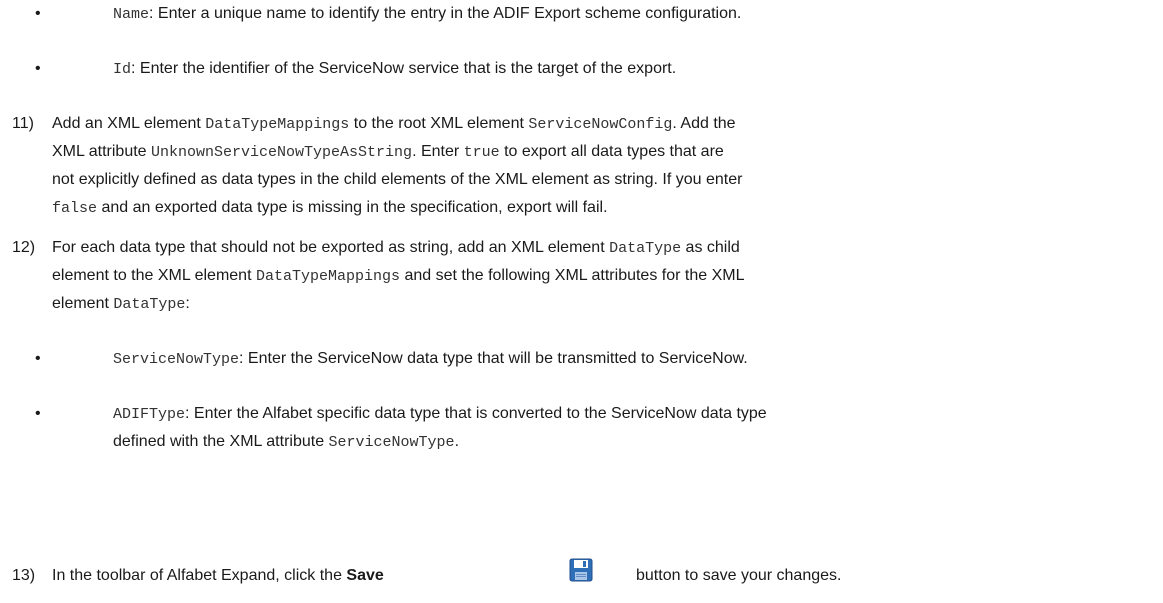 The height and width of the screenshot is (603, 1163). I want to click on text: button to save your changes., so click(739, 575).